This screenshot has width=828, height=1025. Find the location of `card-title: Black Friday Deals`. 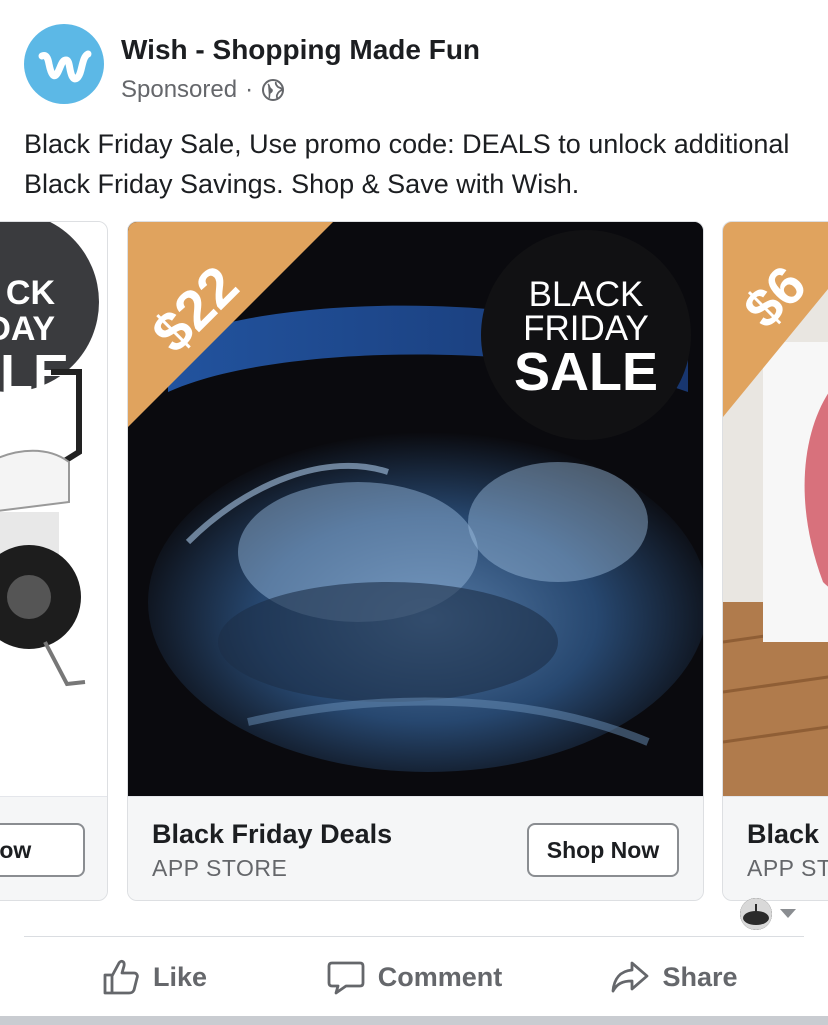

card-title: Black Friday Deals is located at coordinates (272, 834).